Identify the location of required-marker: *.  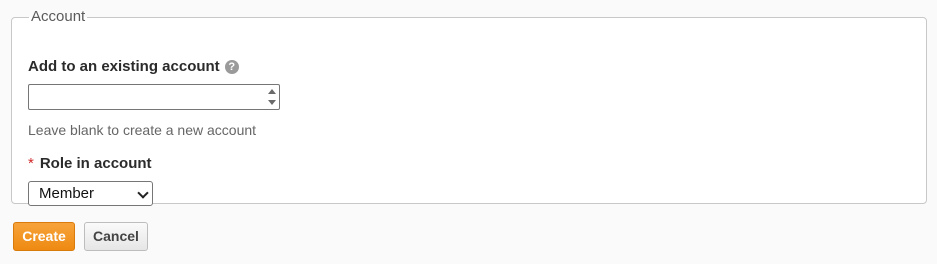
(31, 163).